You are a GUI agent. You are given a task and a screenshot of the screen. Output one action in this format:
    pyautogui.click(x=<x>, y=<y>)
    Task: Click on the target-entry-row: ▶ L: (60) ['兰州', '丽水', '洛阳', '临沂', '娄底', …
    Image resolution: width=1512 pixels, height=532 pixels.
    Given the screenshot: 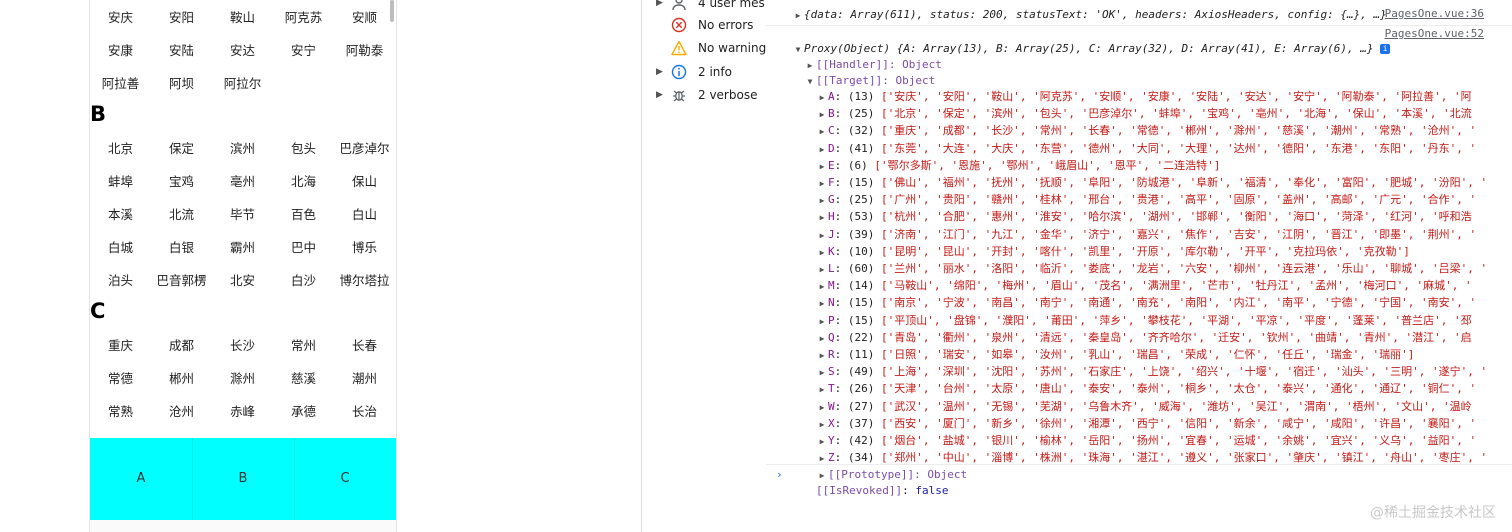 What is the action you would take?
    pyautogui.click(x=1152, y=269)
    